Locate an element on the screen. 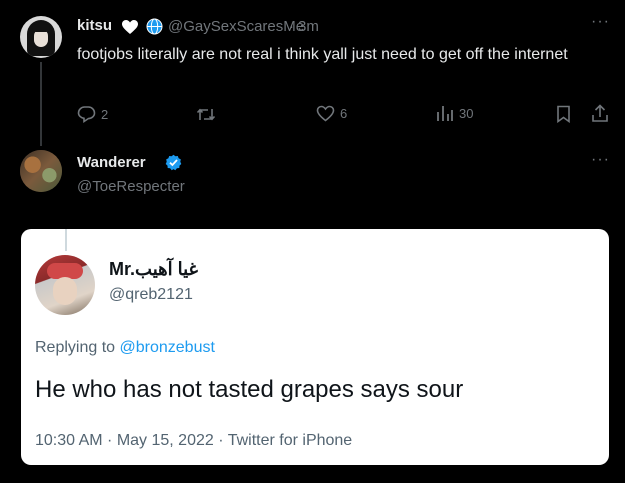 This screenshot has height=483, width=625. like-count: 6 is located at coordinates (344, 113).